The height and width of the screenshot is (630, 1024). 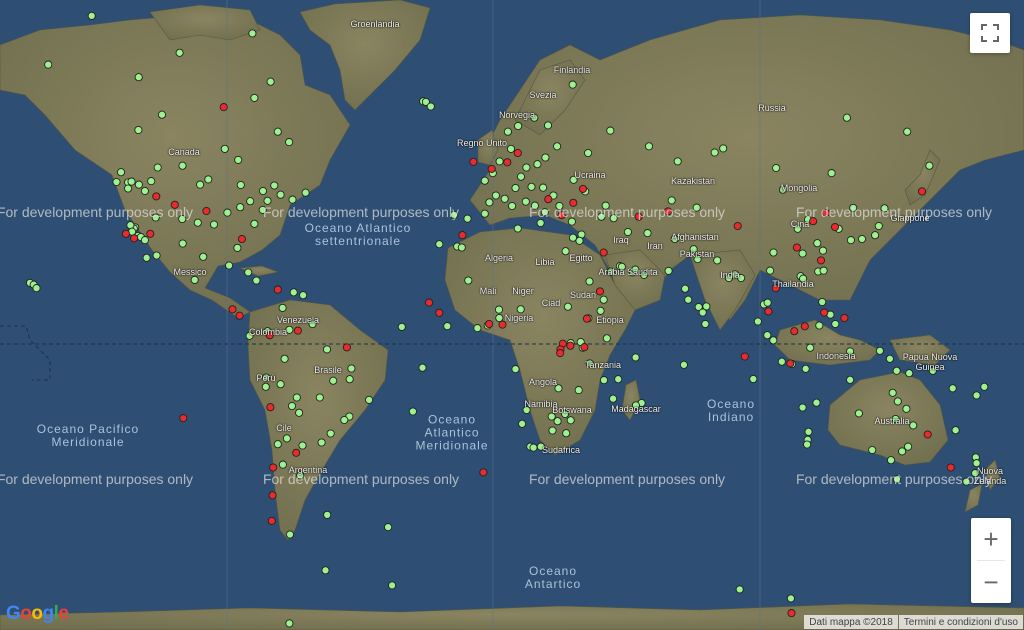 I want to click on google-logo: Google, so click(x=37, y=614).